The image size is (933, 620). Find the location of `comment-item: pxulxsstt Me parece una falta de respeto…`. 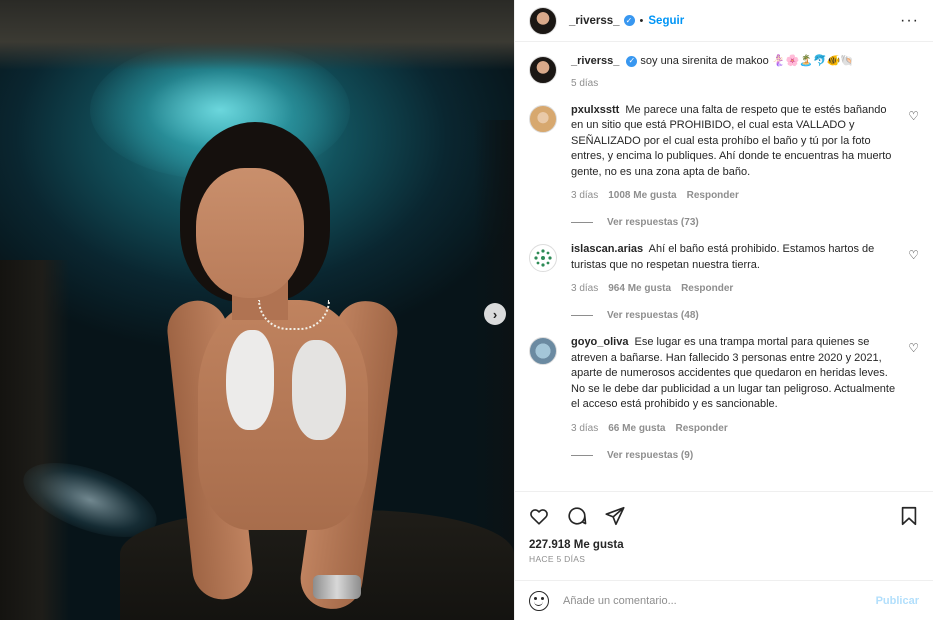

comment-item: pxulxsstt Me parece una falta de respeto… is located at coordinates (724, 165).